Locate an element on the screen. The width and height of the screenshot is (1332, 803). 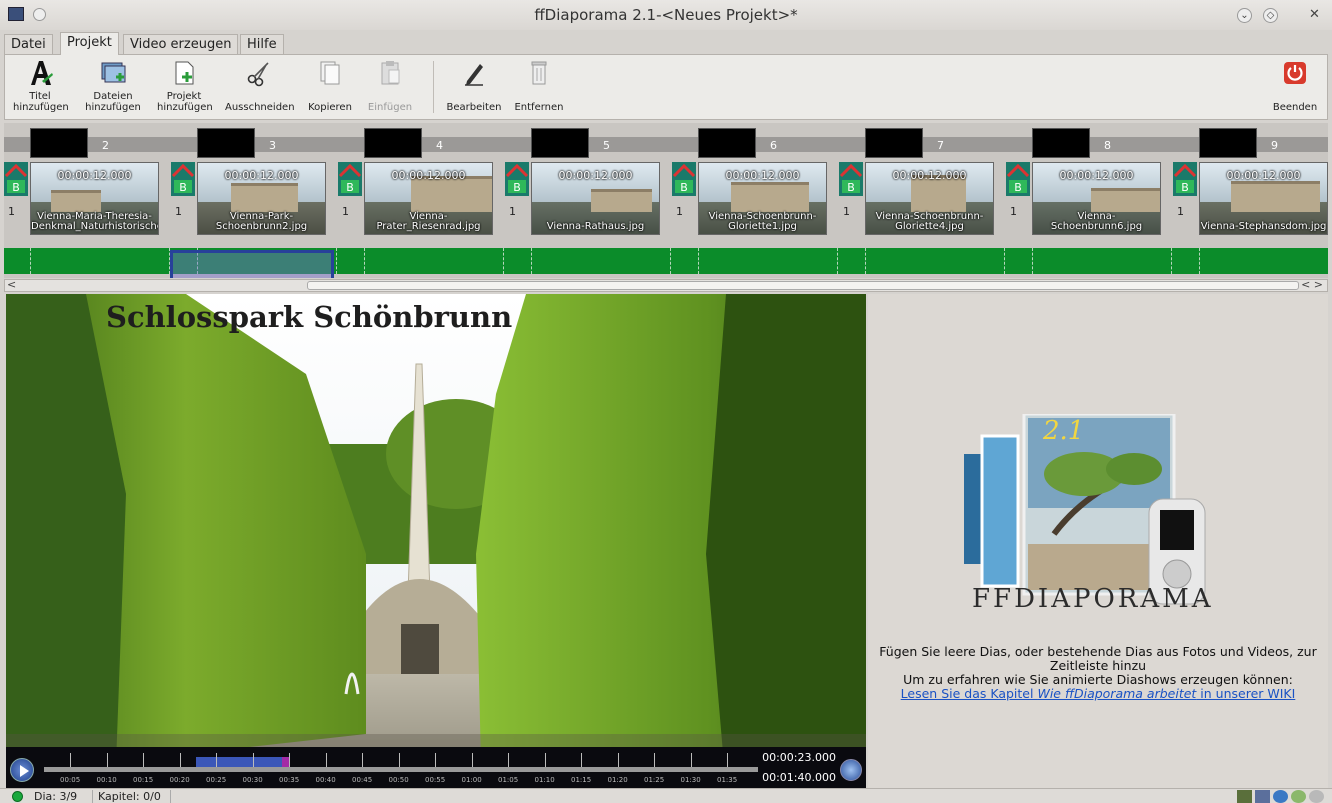
status-bar: Dia: 3/9 Kapitel: 0/0 is located at coordinates (666, 795).